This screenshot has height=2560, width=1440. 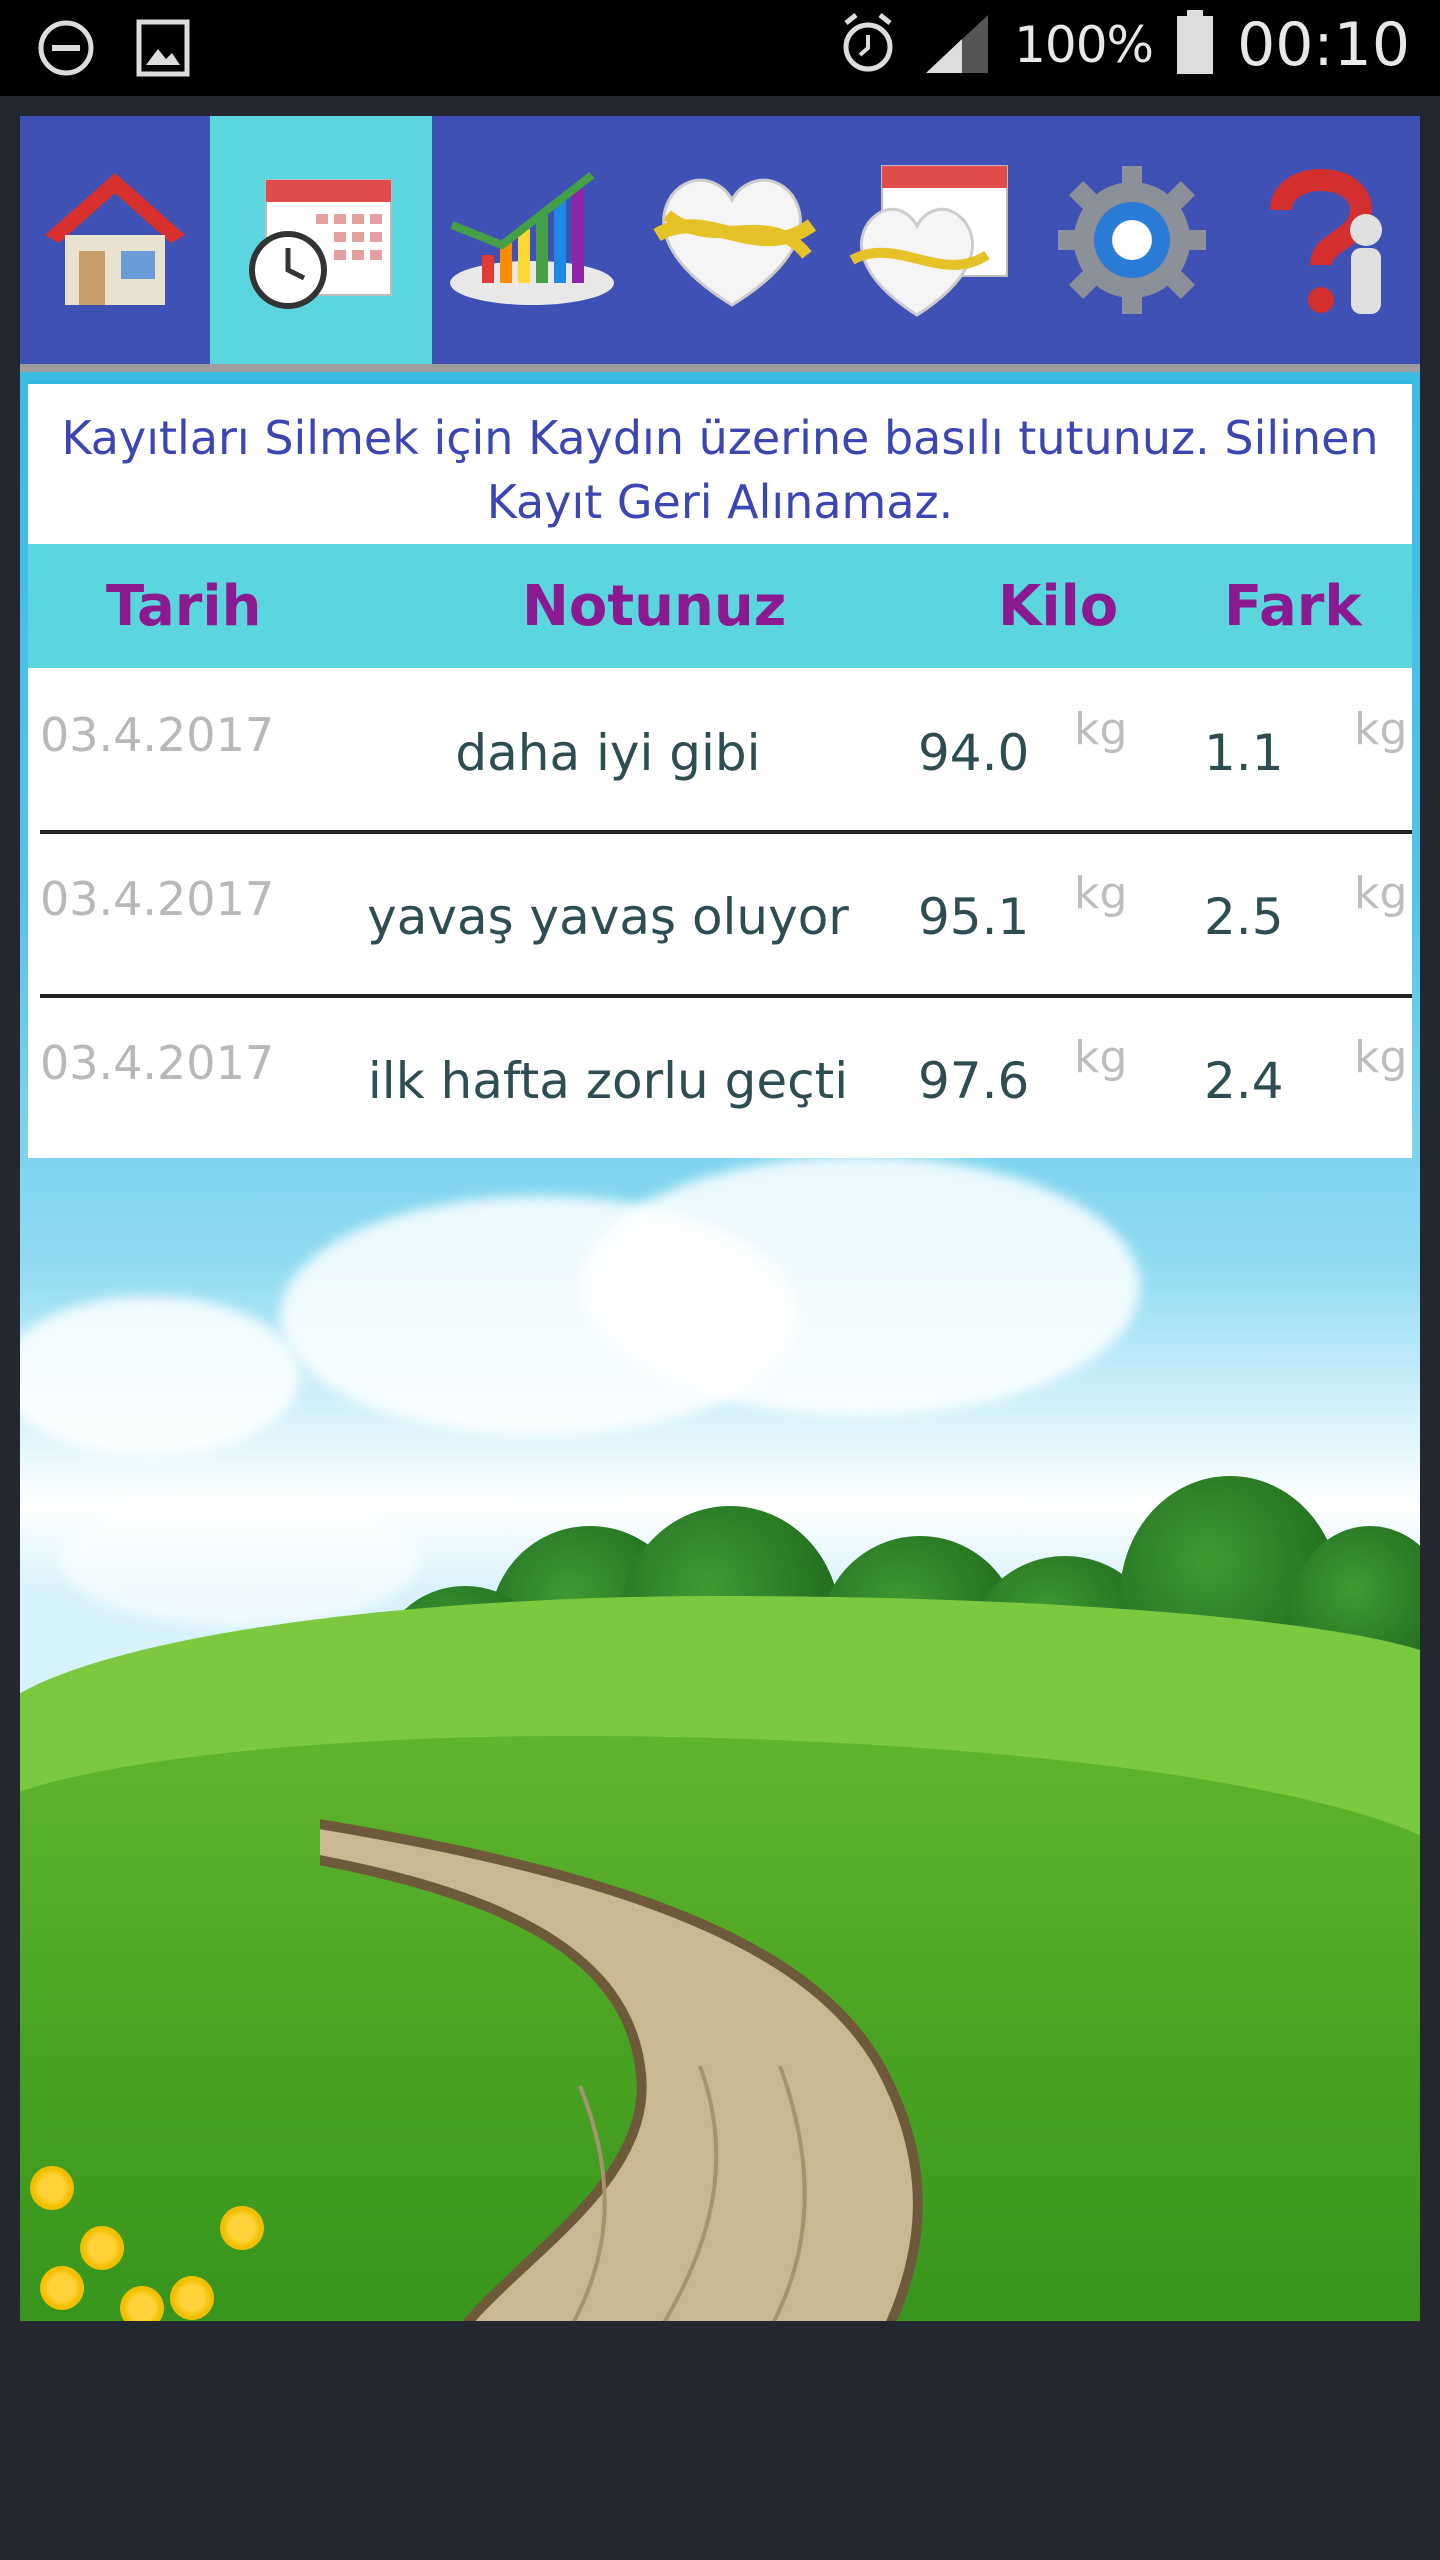 I want to click on gallery-icon, so click(x=163, y=50).